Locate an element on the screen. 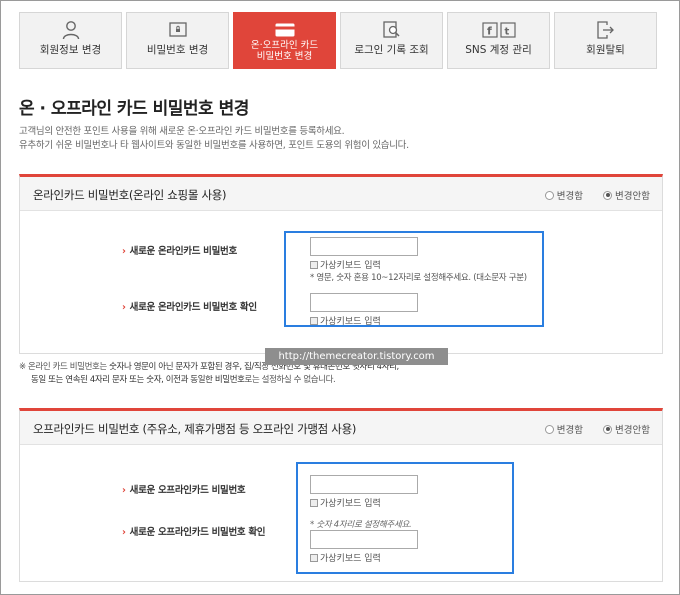  tab-label-line2: 비밀번호 변경 is located at coordinates (284, 56).